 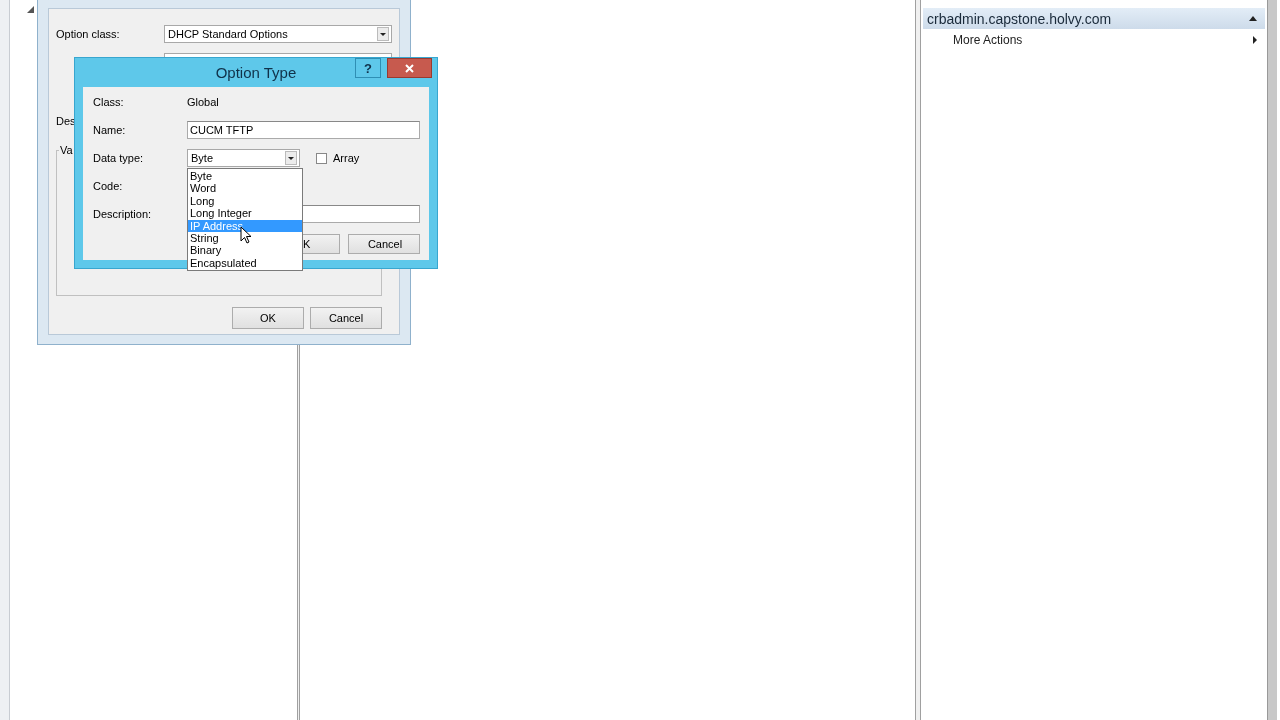 What do you see at coordinates (303, 130) in the screenshot?
I see `name-field: CUCM TFTP` at bounding box center [303, 130].